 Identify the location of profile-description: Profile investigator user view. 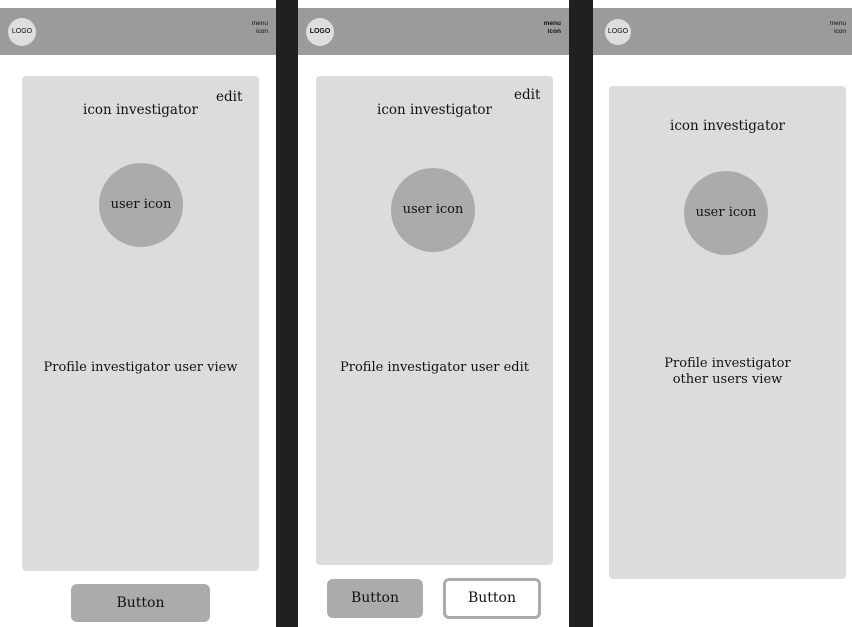
(140, 368).